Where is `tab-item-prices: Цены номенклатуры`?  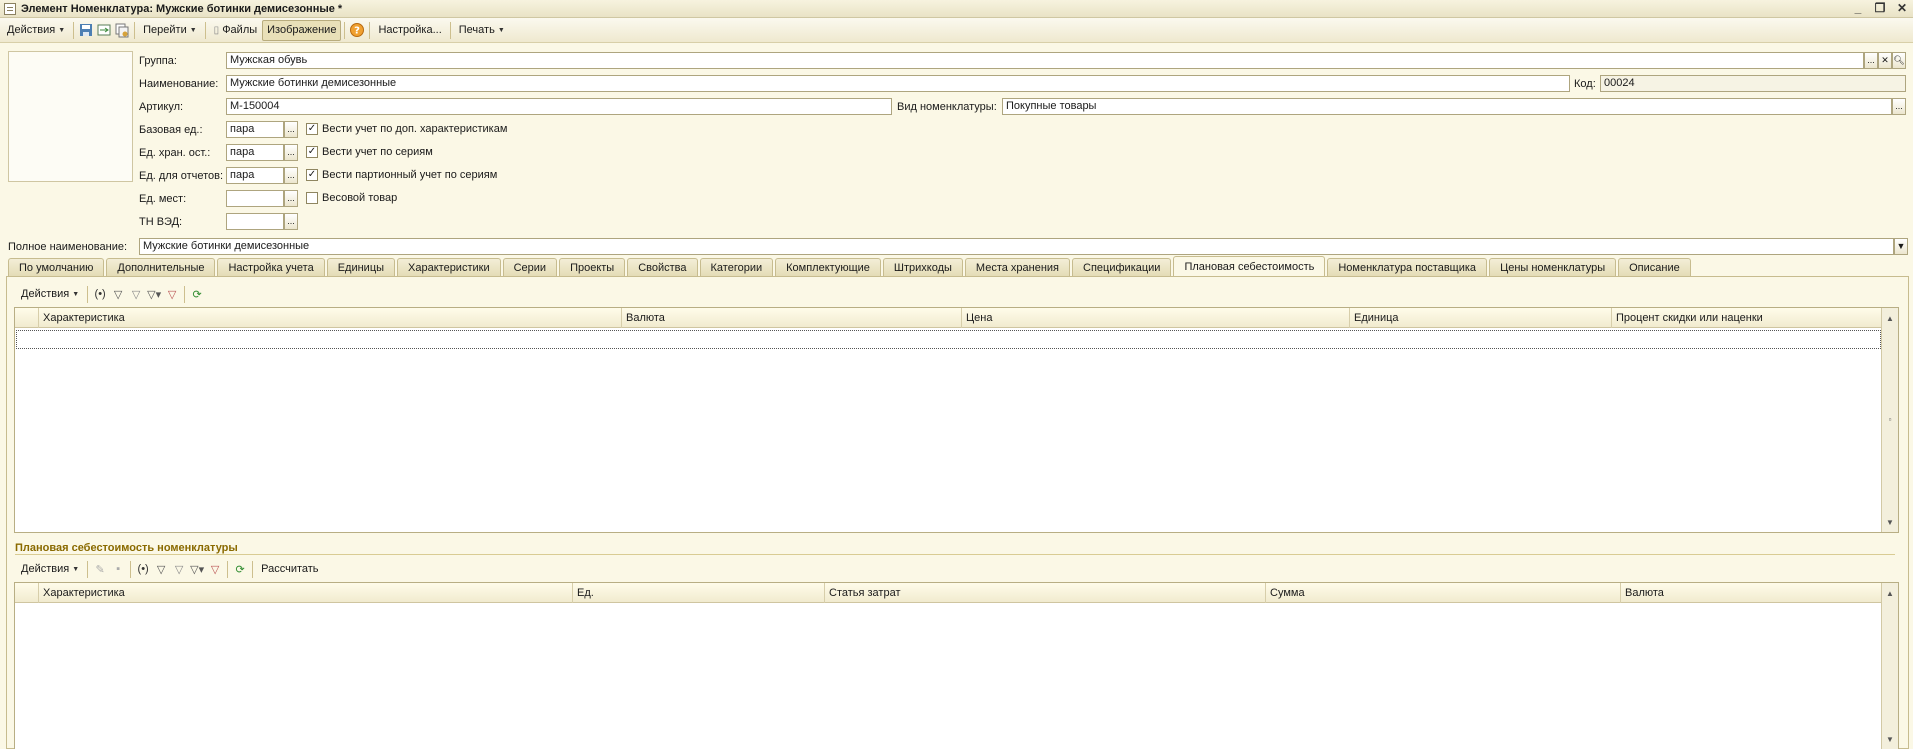
tab-item-prices: Цены номенклатуры is located at coordinates (1553, 267).